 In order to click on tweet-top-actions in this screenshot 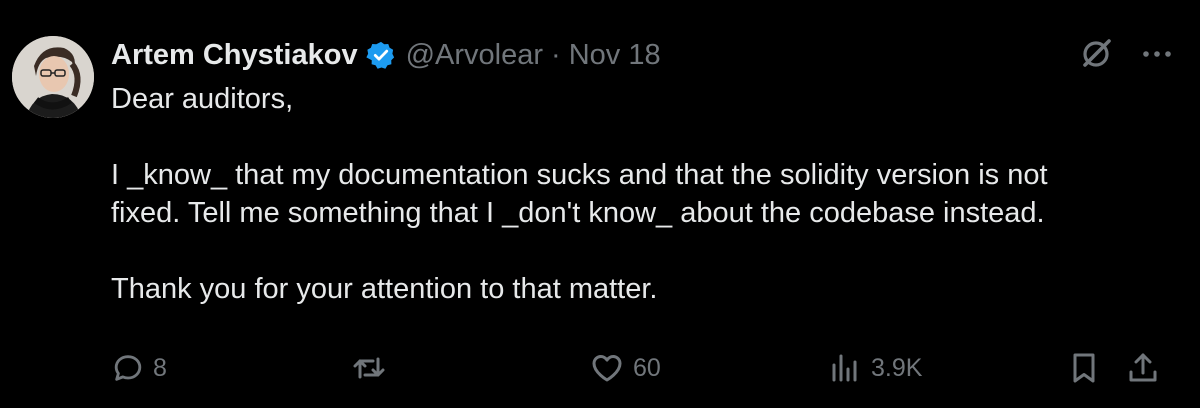, I will do `click(1125, 54)`.